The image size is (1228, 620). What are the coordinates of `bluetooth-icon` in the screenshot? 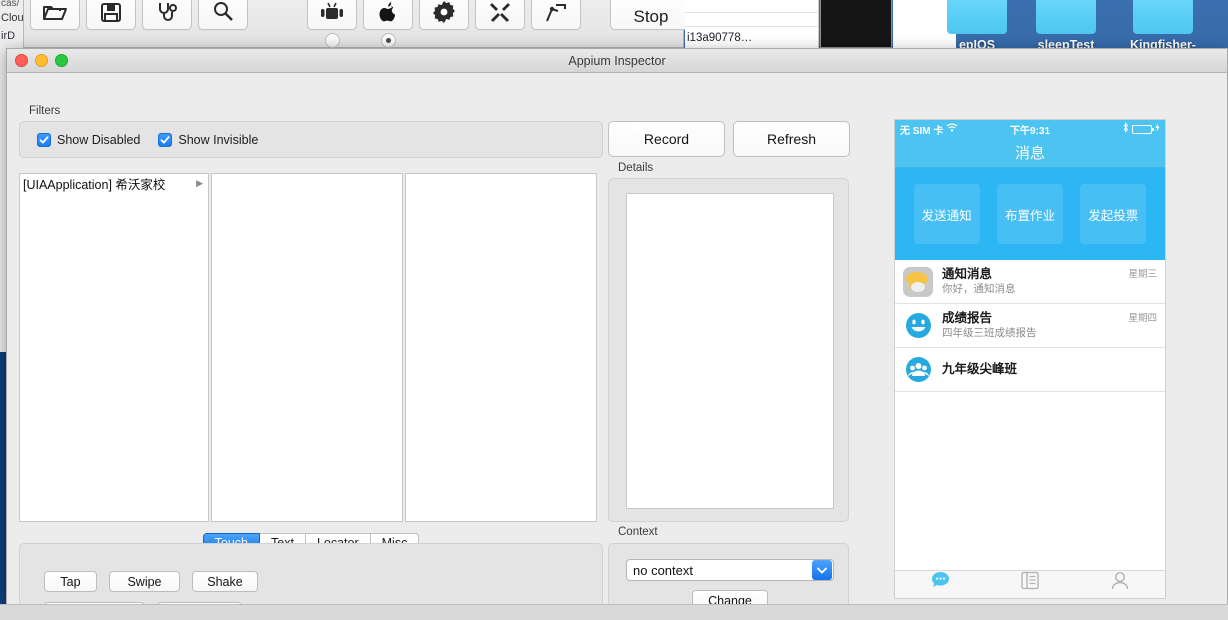 It's located at (1125, 129).